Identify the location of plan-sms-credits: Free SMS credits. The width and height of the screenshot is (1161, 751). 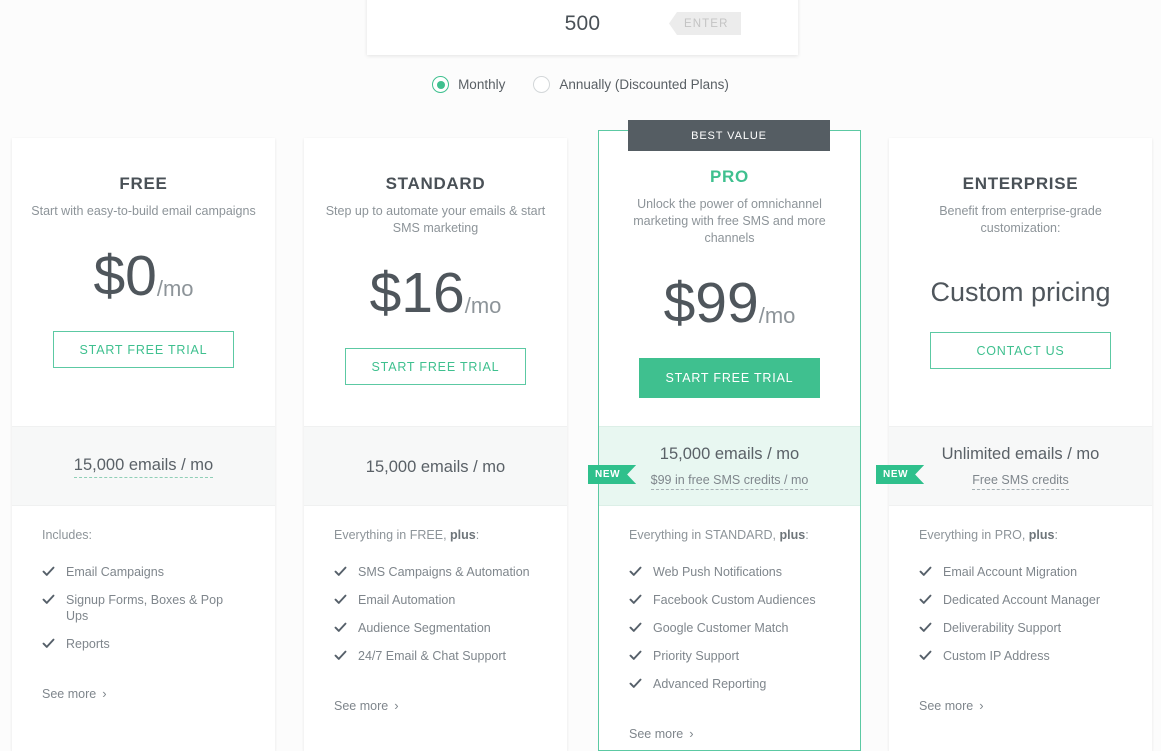
(1020, 481).